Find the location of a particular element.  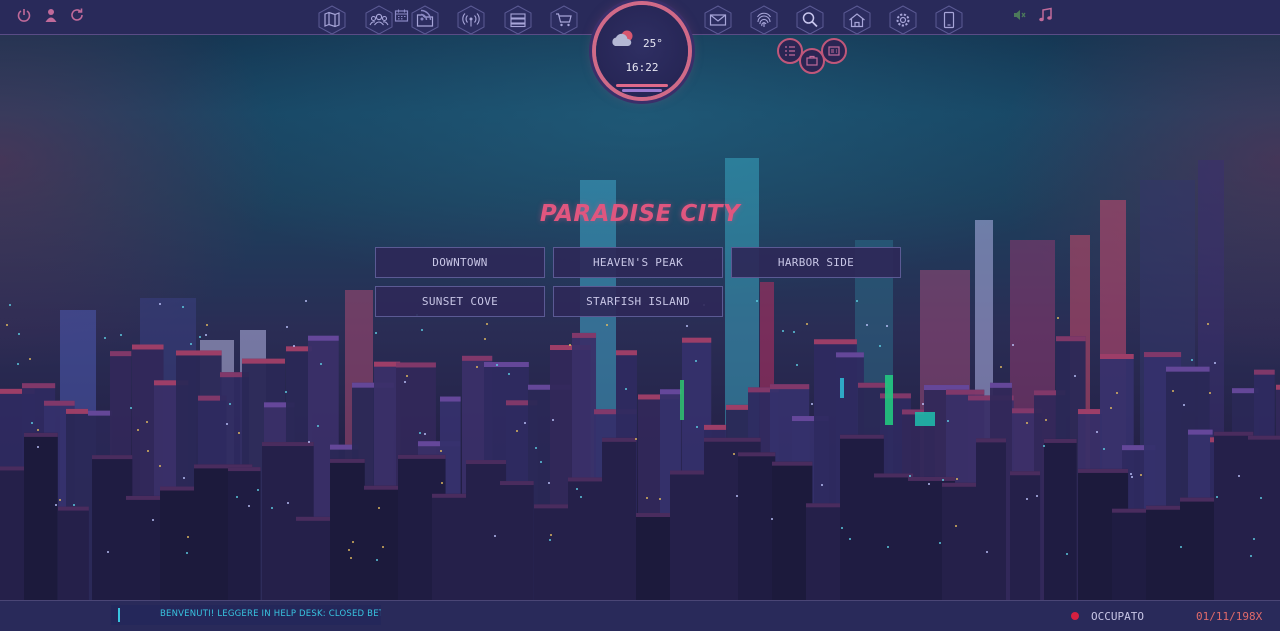

house-icon is located at coordinates (857, 20).